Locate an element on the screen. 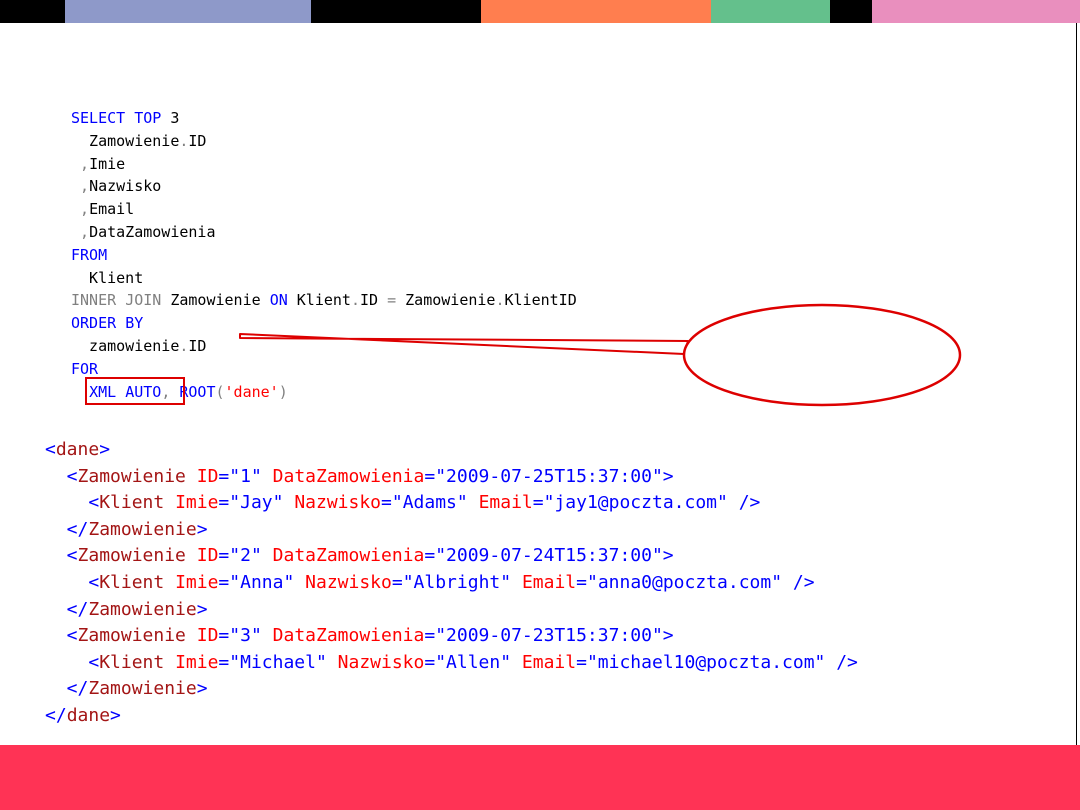  code-token: 1 is located at coordinates (245, 476).